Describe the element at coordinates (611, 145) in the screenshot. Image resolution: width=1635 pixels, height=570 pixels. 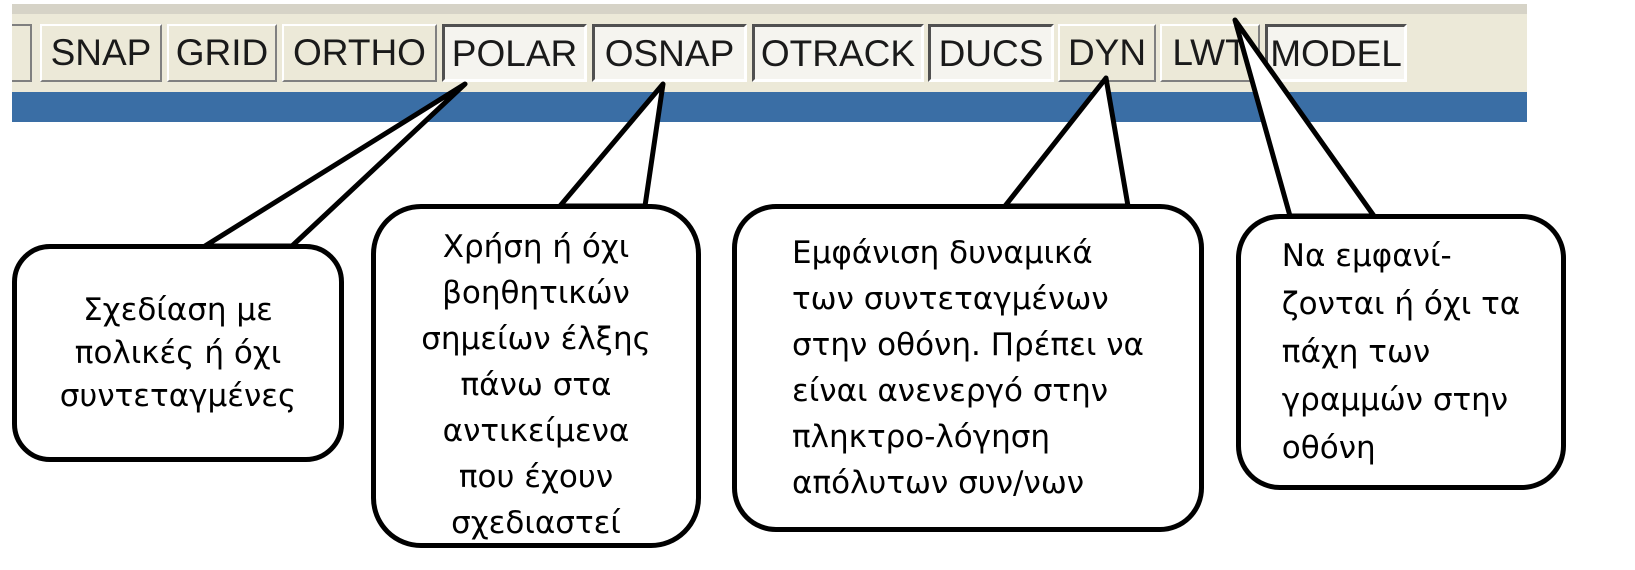
I see `osnap-callout-pointer` at that location.